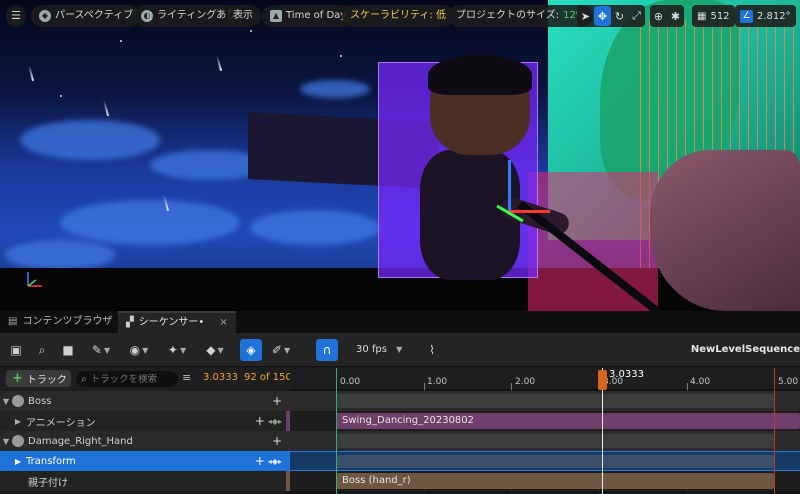  What do you see at coordinates (51, 461) in the screenshot?
I see `track-label: Transform` at bounding box center [51, 461].